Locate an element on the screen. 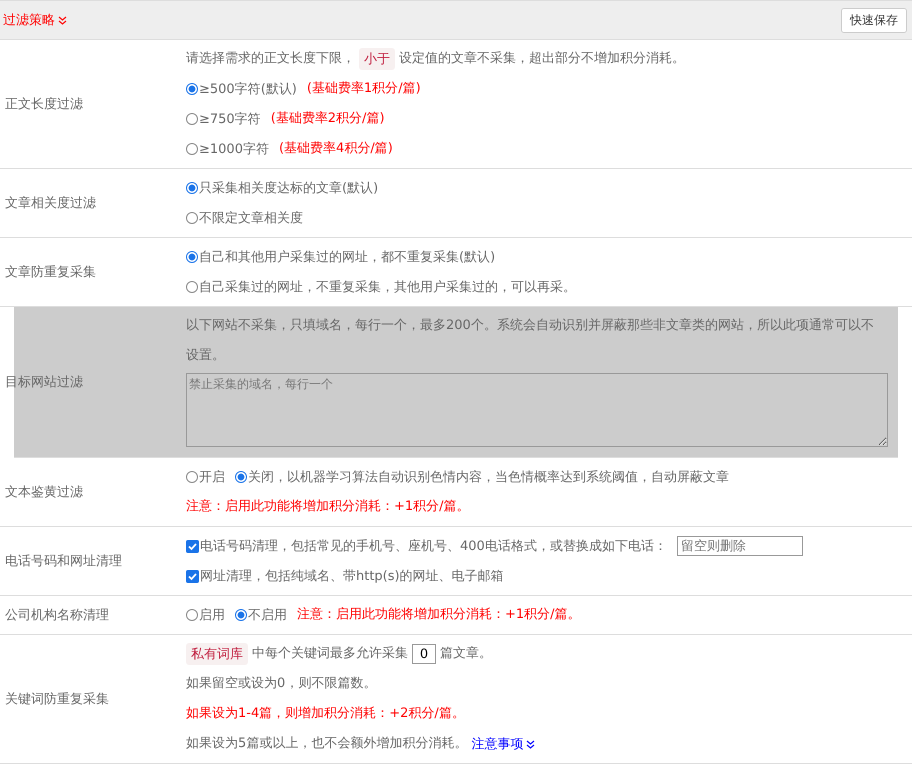 Image resolution: width=912 pixels, height=768 pixels. row-label: 公司机构名称清理 is located at coordinates (57, 615).